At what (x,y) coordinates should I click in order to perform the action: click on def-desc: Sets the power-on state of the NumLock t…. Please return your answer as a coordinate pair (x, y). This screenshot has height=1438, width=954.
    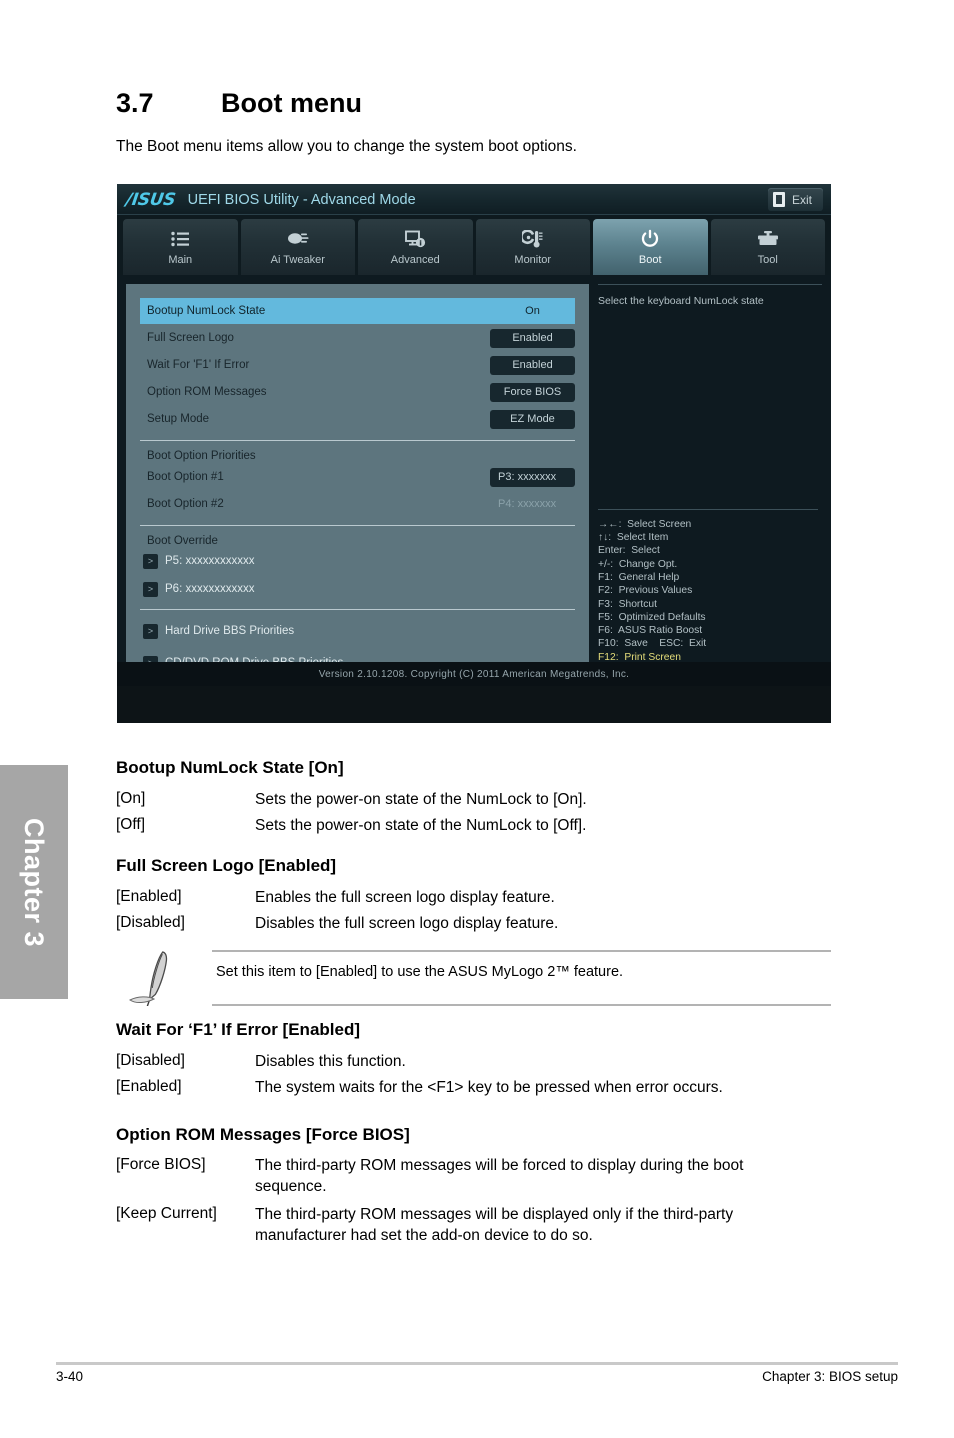
    Looking at the image, I should click on (421, 799).